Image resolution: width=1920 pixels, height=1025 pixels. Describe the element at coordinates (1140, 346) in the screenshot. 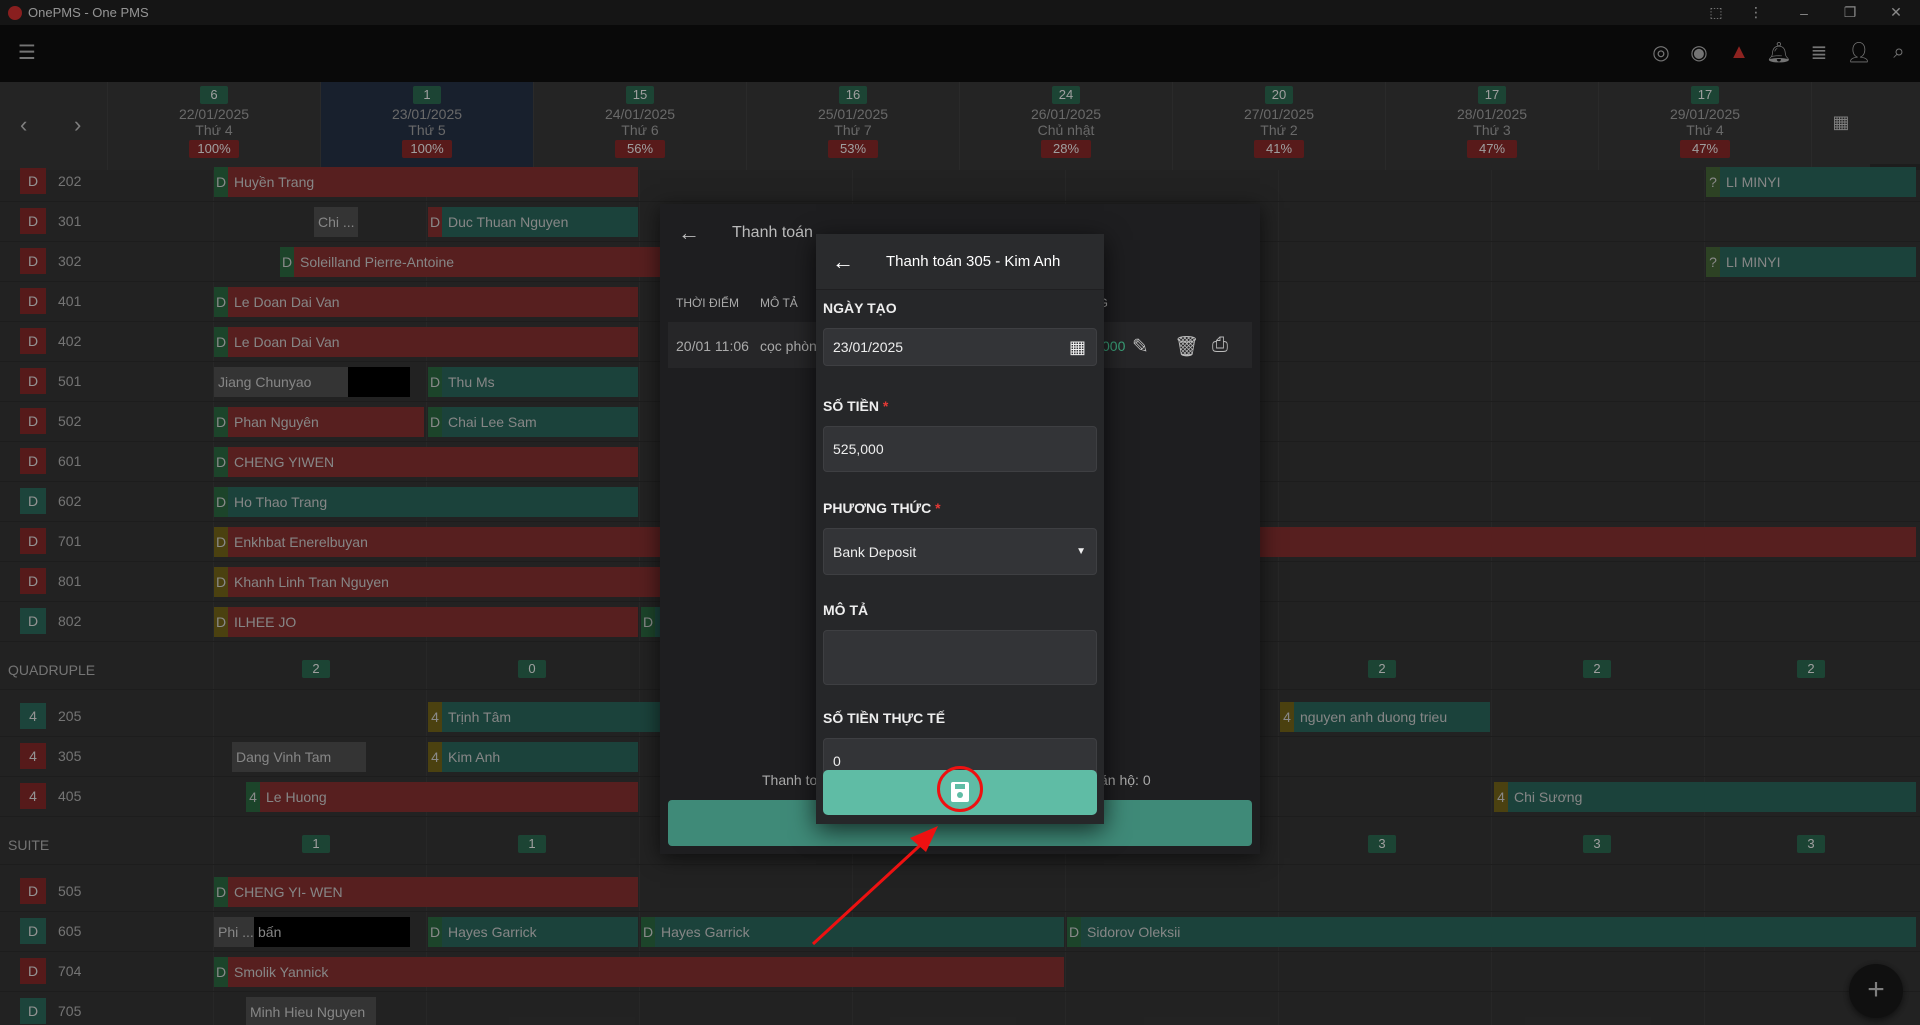

I see `edit-icon: ✎` at that location.